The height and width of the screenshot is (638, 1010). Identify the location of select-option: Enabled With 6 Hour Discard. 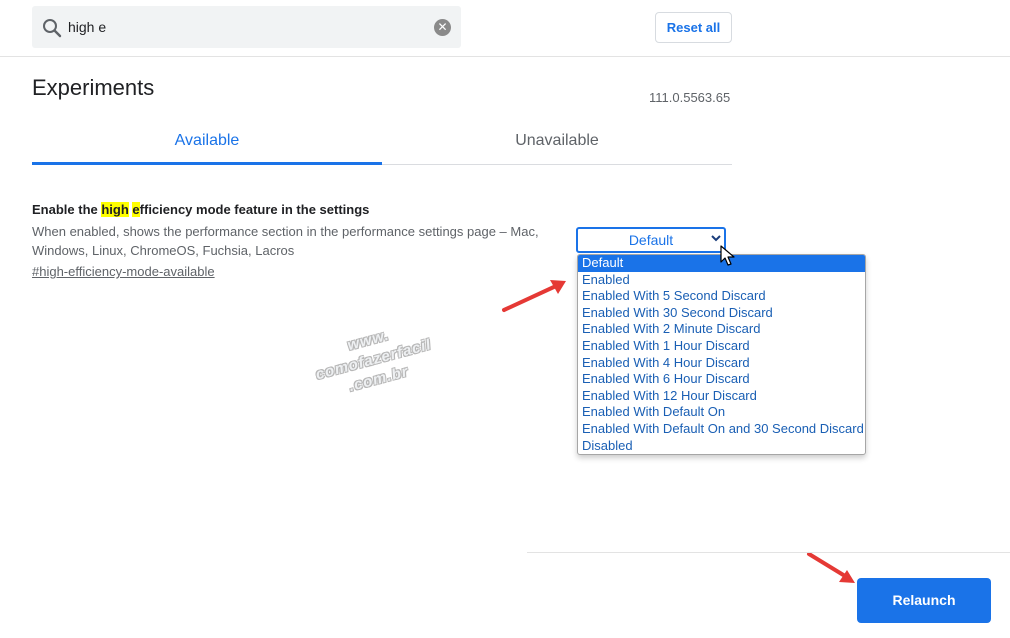
(721, 379).